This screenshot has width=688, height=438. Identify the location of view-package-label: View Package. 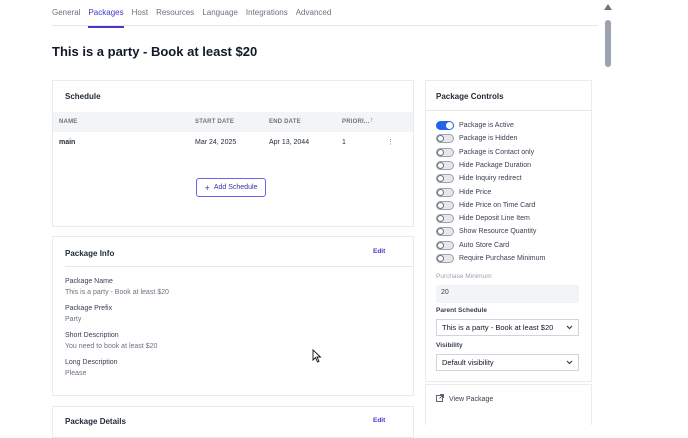
(471, 399).